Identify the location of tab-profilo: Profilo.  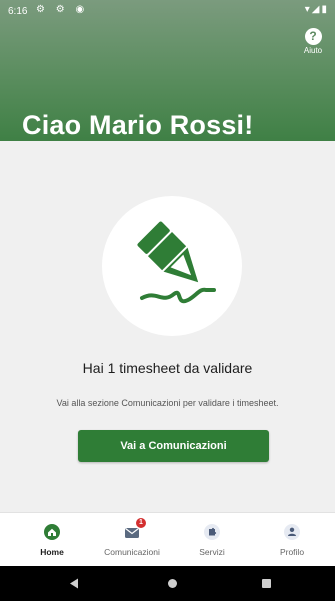
(292, 540).